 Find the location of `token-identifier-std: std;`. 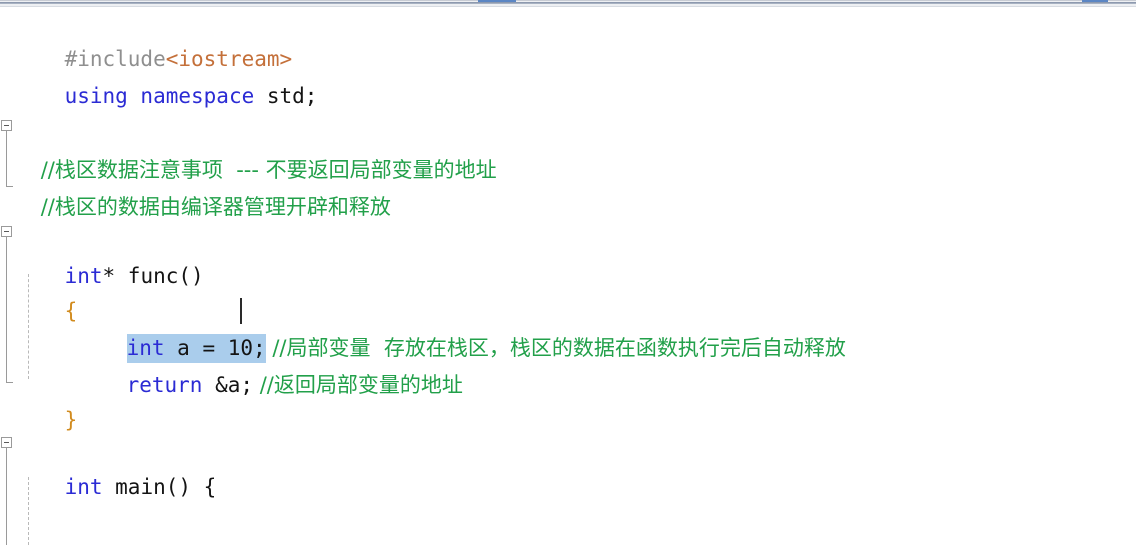

token-identifier-std: std; is located at coordinates (286, 96).